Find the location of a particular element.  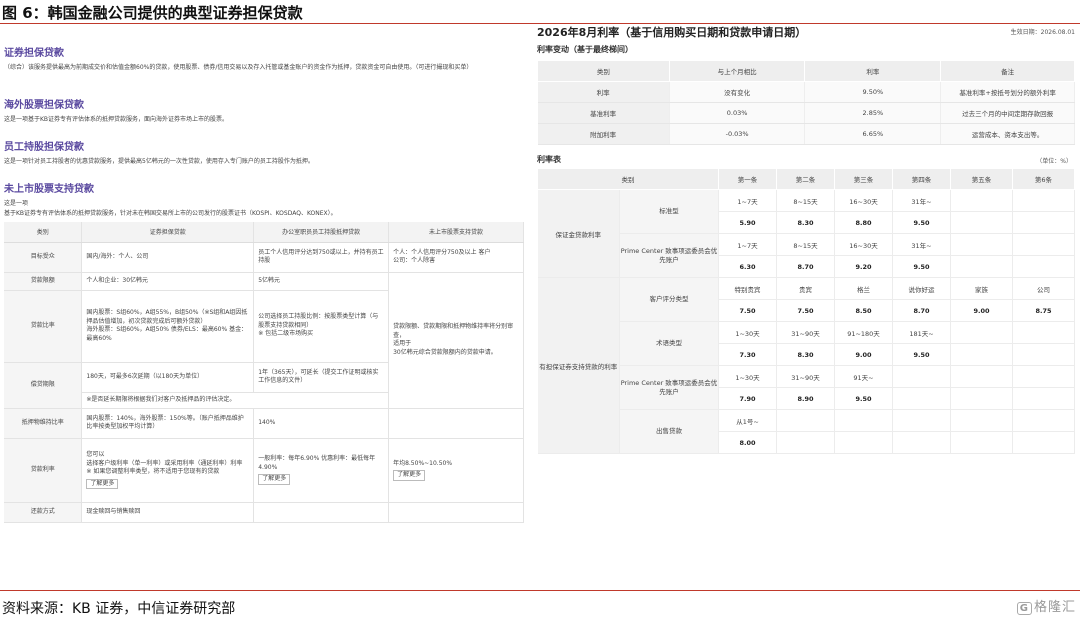

row-label: 贷款比率 is located at coordinates (43, 326).